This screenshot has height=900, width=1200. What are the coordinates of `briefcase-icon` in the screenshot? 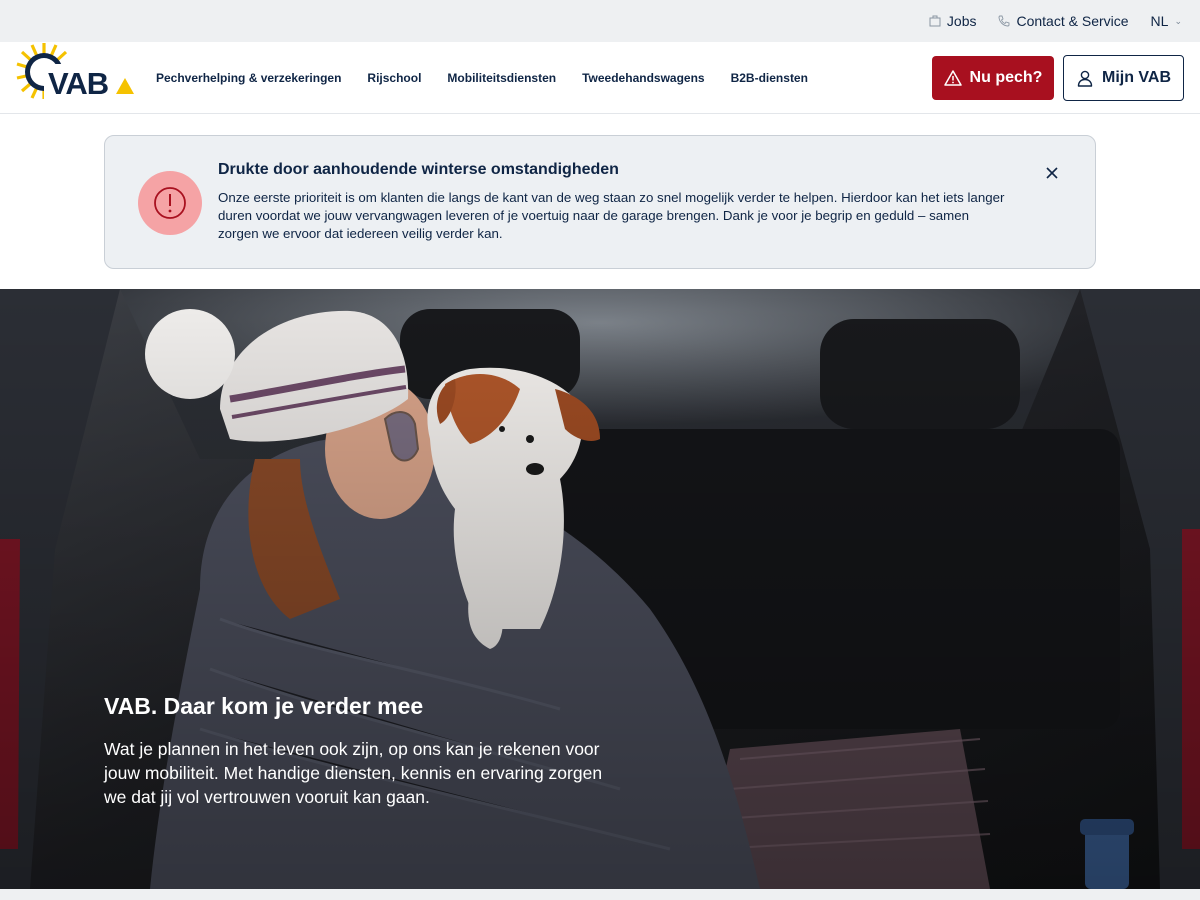 It's located at (935, 21).